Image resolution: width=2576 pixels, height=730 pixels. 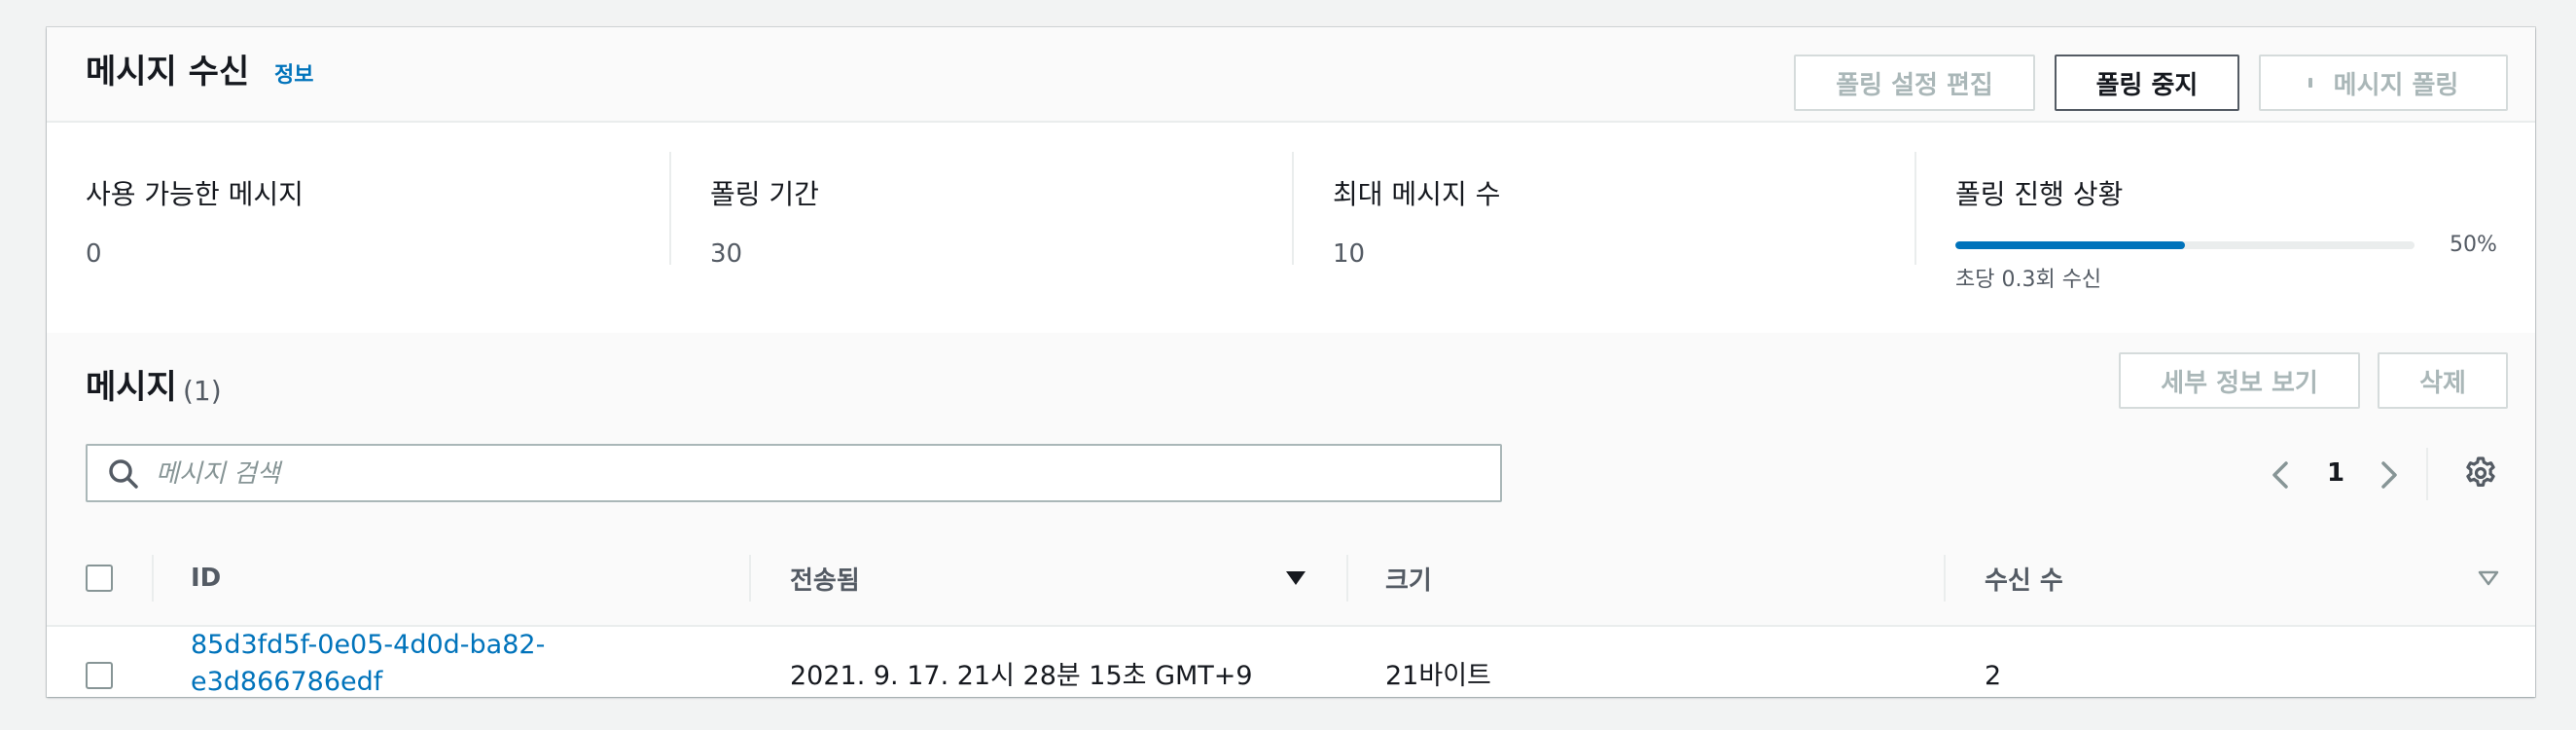 I want to click on column-header-id: ID, so click(x=206, y=578).